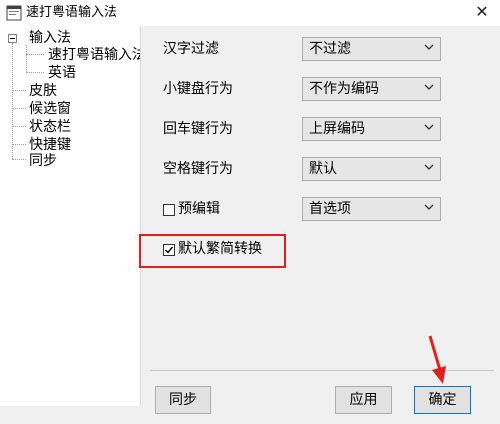  I want to click on keypad-behavior-select: 不作为编码, so click(371, 89).